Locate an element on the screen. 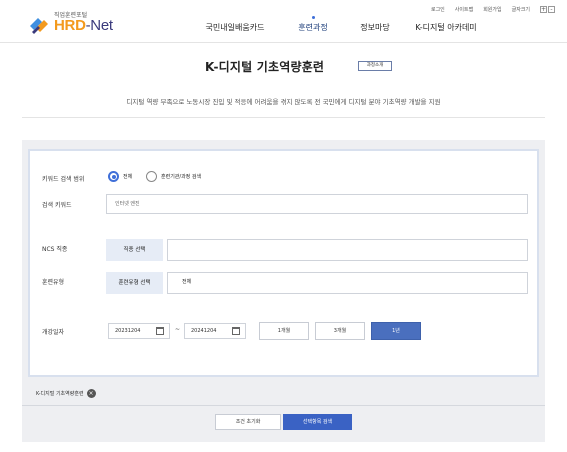 This screenshot has width=567, height=452. description-divider is located at coordinates (283, 117).